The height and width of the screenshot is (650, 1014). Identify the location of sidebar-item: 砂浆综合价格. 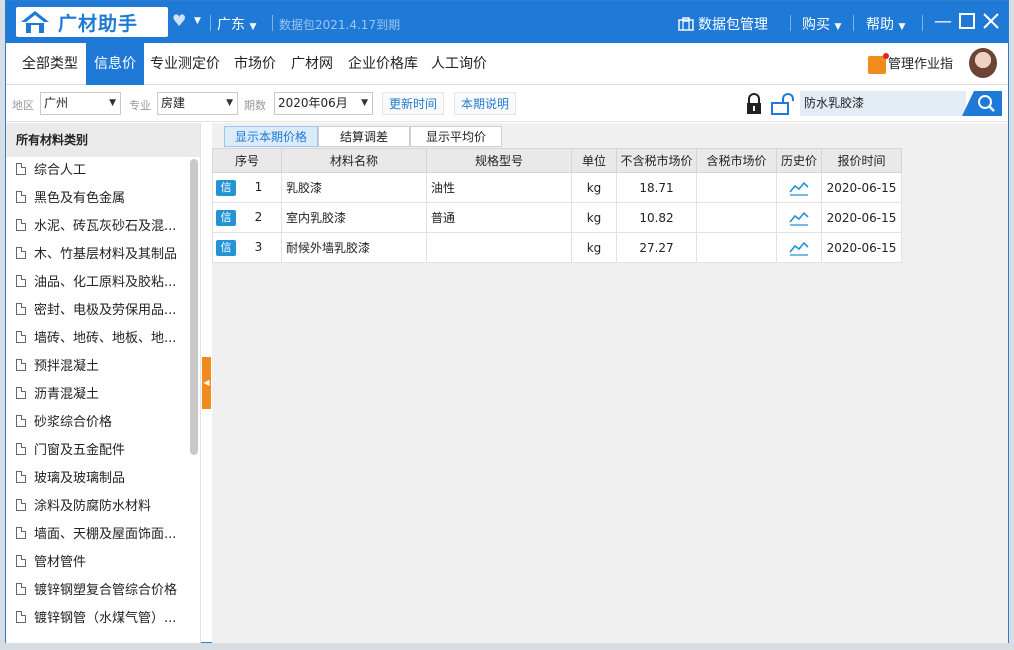
(99, 423).